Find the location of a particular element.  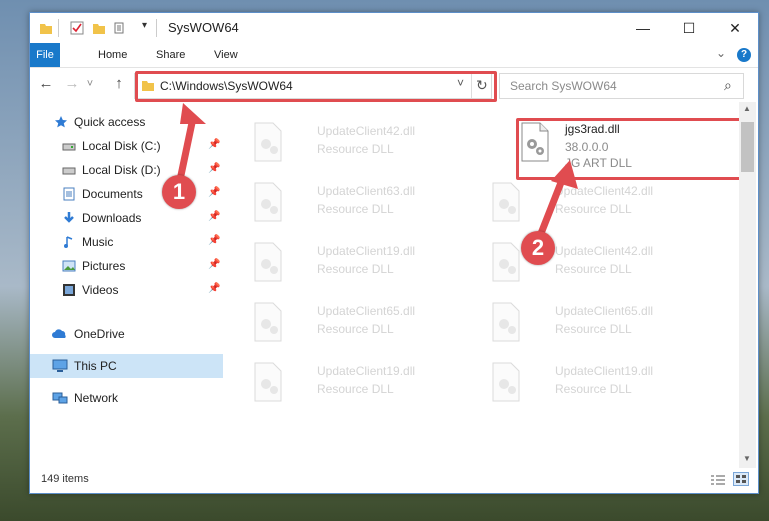

step-badge-2: 2 is located at coordinates (538, 248).